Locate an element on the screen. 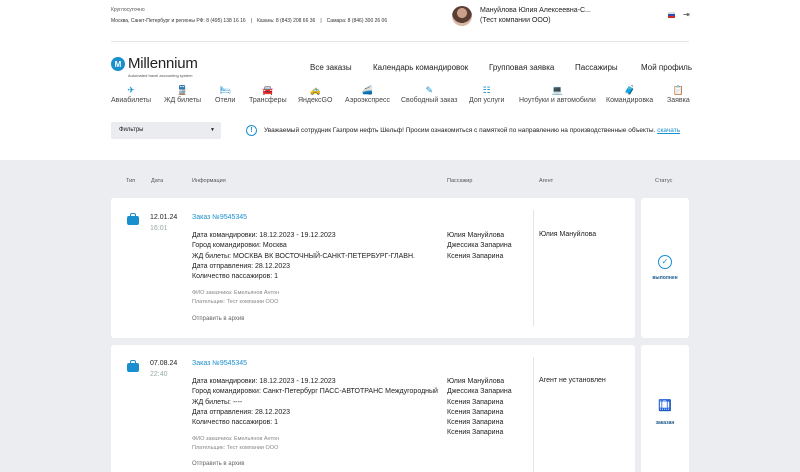 This screenshot has width=800, height=472. logout-icon: ⇥ is located at coordinates (686, 14).